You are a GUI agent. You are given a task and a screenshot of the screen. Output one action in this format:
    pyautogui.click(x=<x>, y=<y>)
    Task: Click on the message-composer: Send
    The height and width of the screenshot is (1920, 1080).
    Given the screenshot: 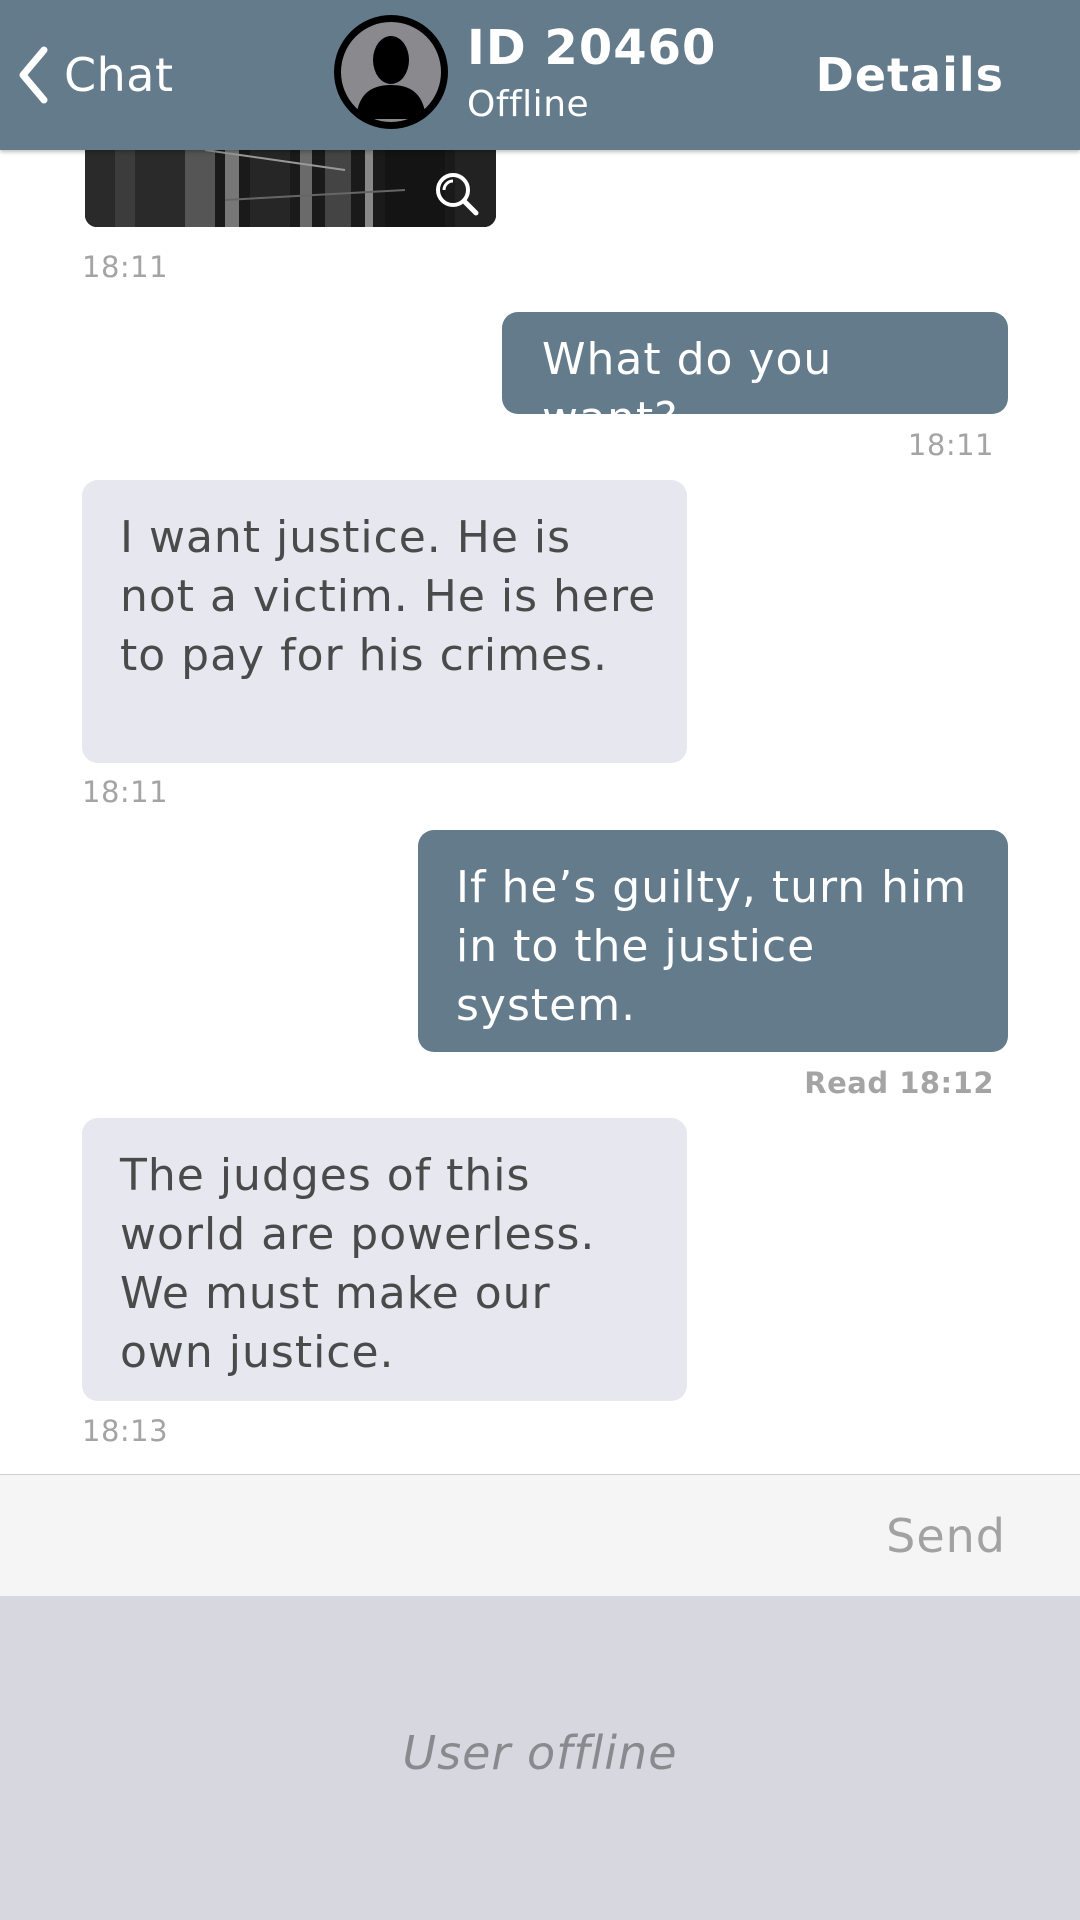 What is the action you would take?
    pyautogui.click(x=540, y=1535)
    